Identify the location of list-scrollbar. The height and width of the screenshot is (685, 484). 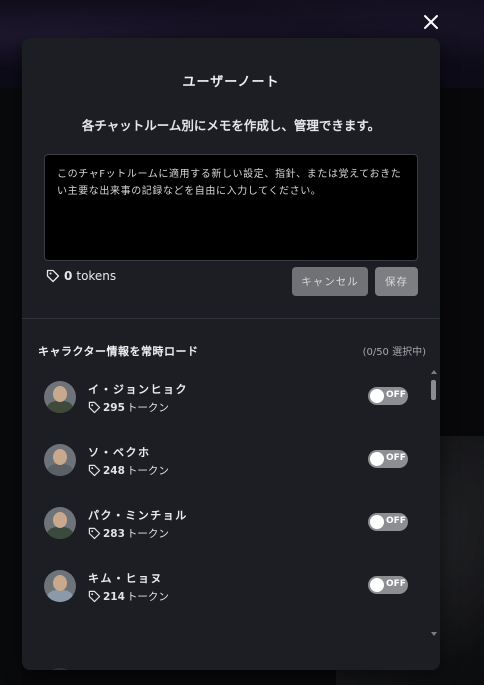
(434, 504).